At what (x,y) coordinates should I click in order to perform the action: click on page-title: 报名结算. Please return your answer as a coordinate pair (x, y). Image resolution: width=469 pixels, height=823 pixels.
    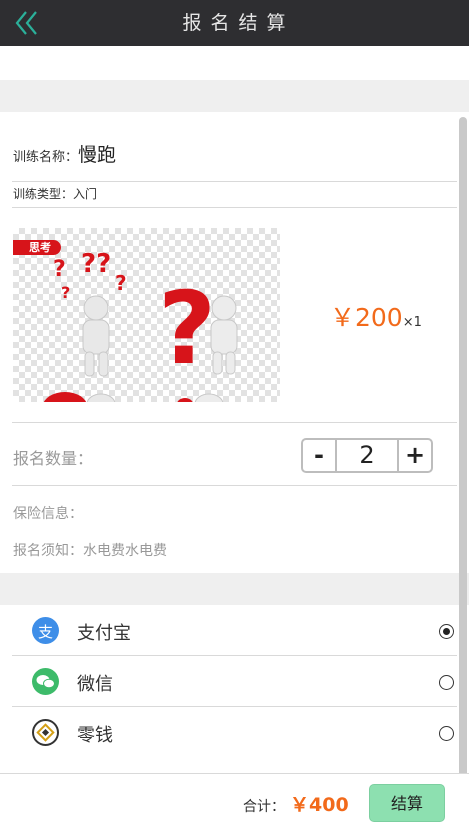
    Looking at the image, I should click on (238, 23).